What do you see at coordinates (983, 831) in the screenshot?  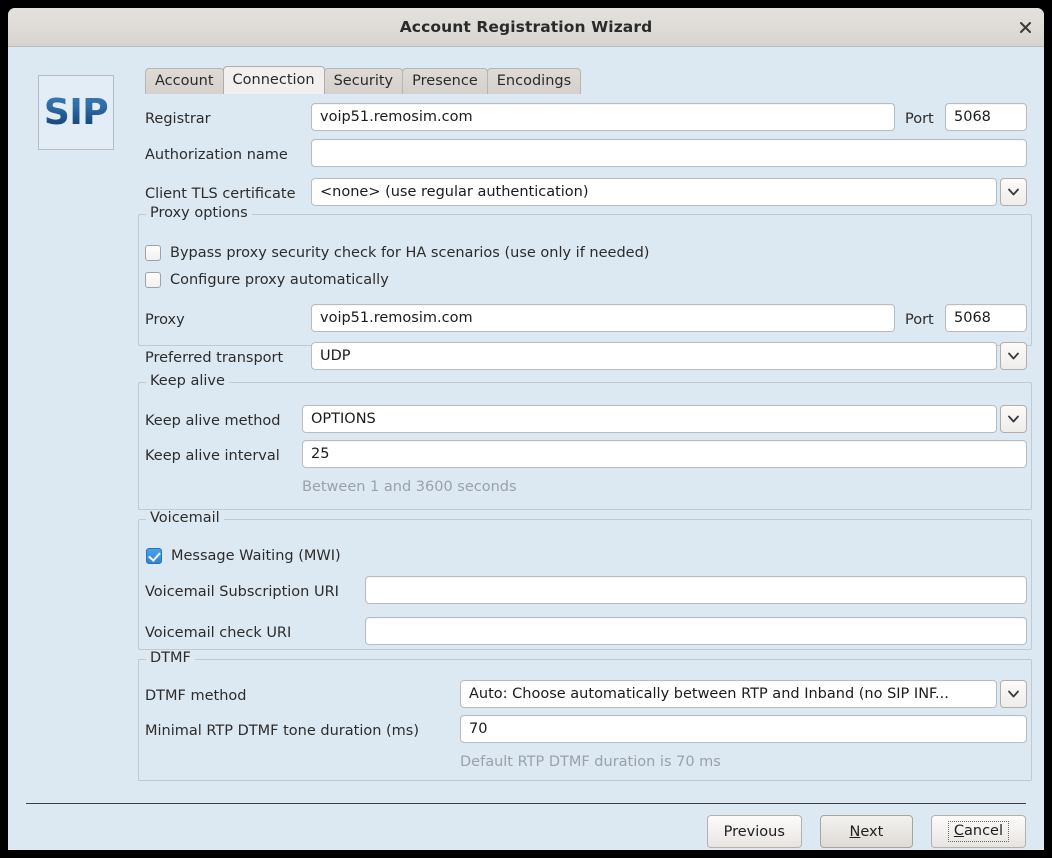 I see `cancel-button-label: ancel` at bounding box center [983, 831].